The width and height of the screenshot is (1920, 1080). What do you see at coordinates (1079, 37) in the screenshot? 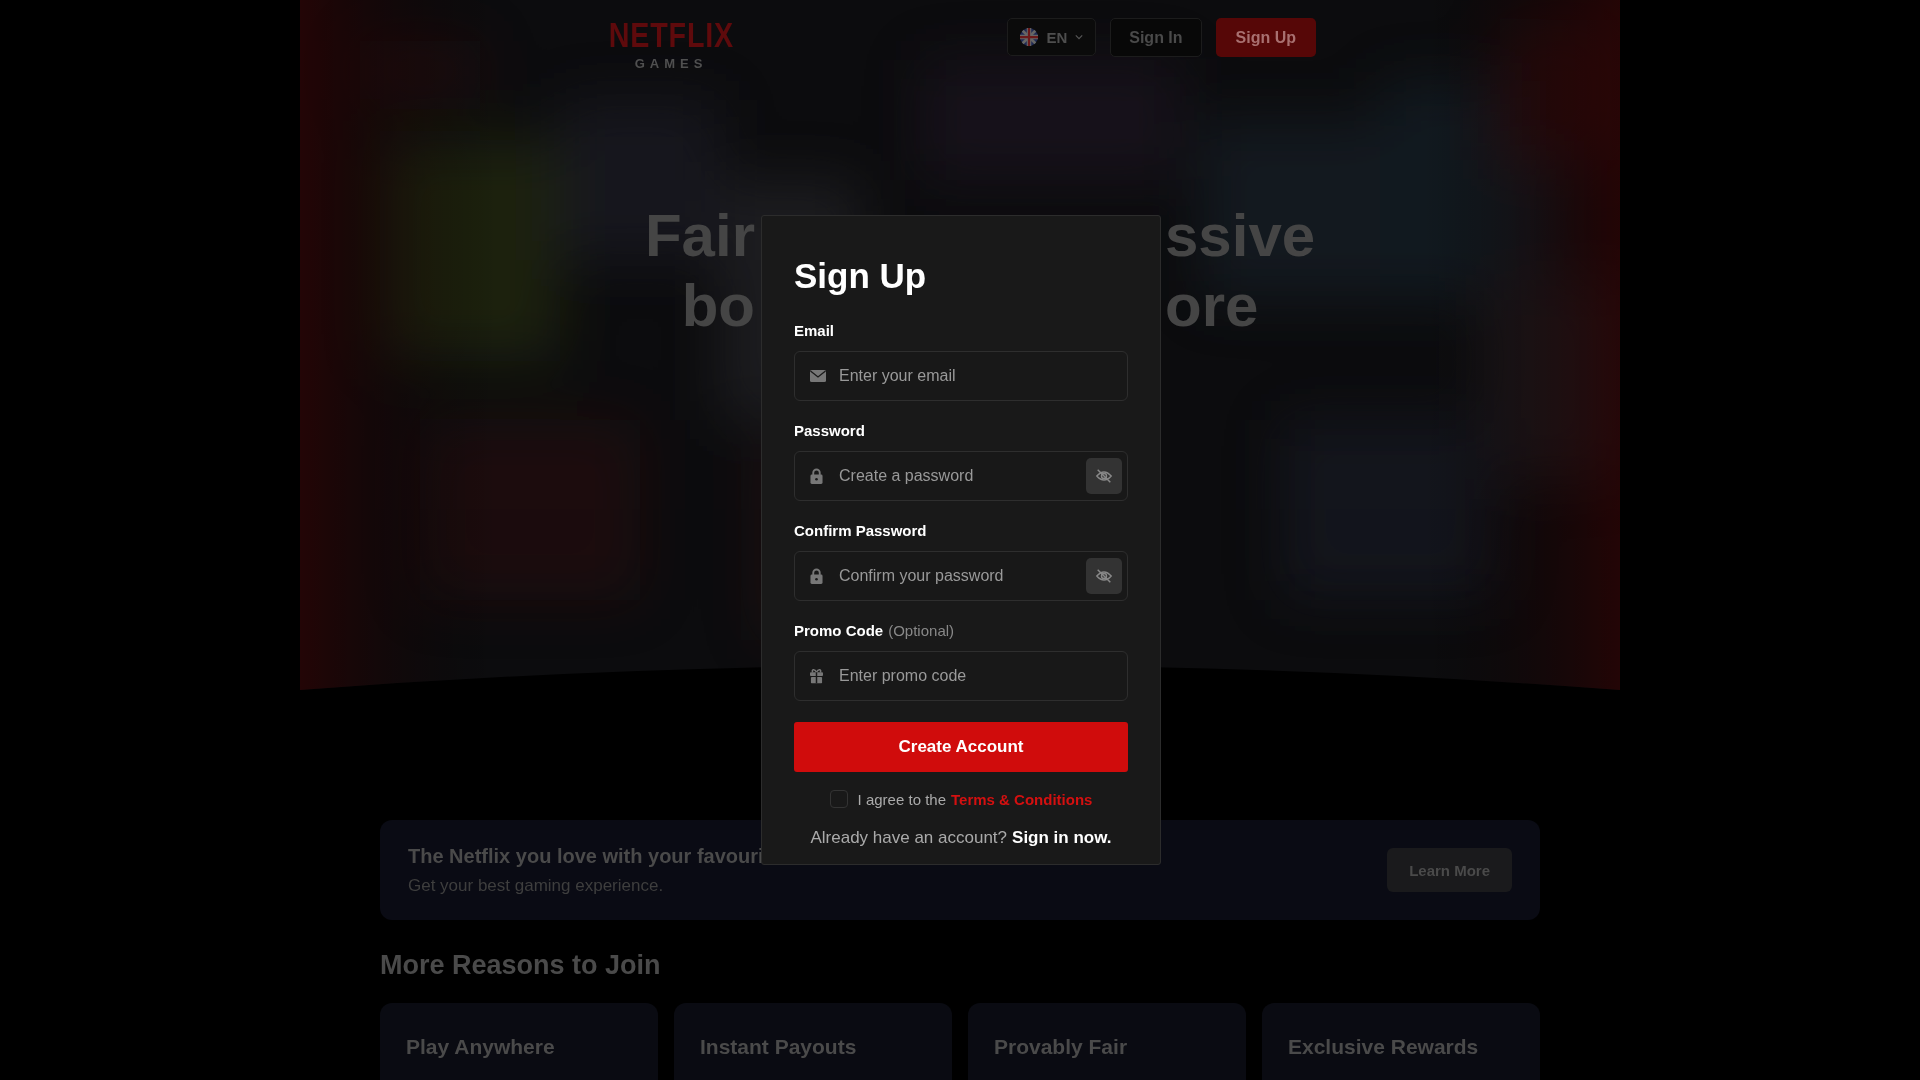
I see `chevron-down-icon` at bounding box center [1079, 37].